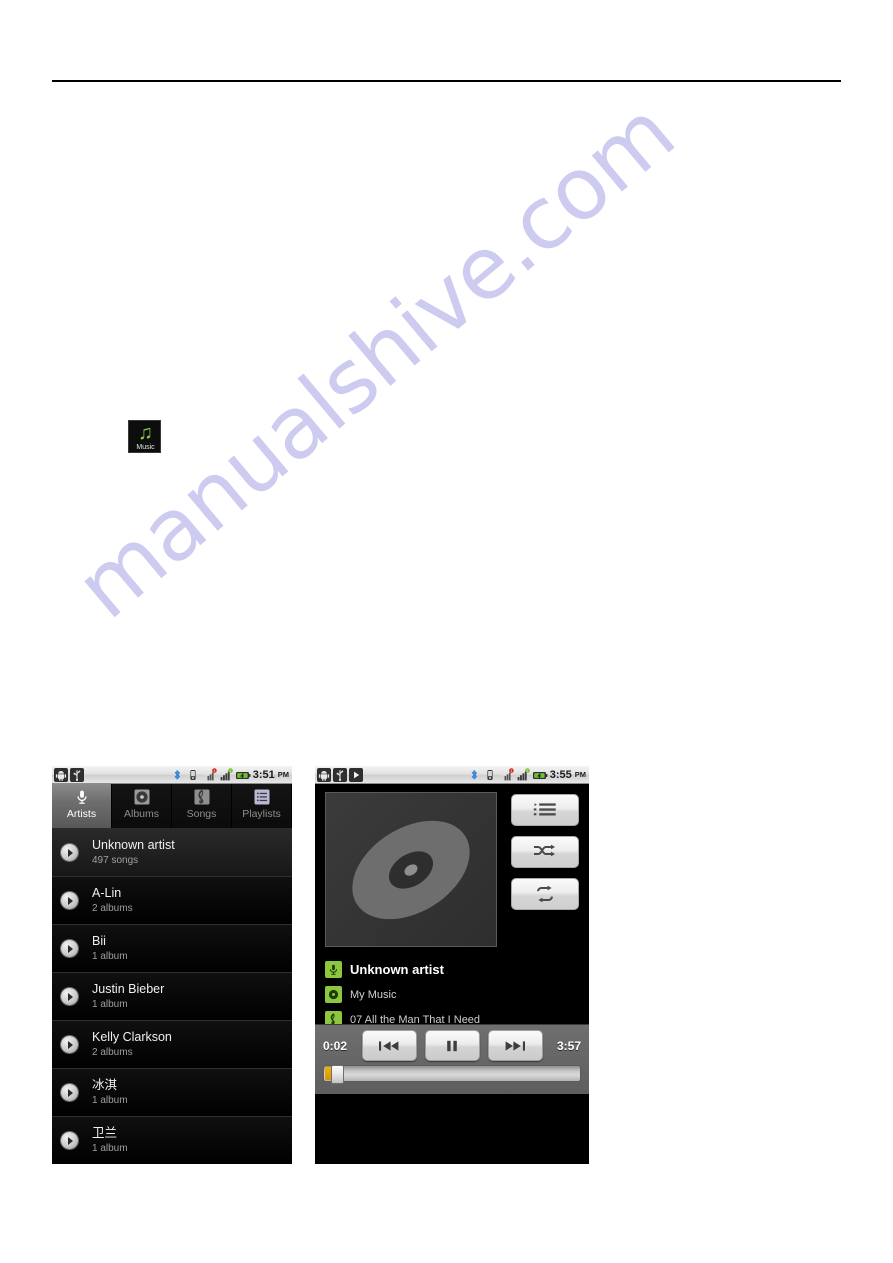 The image size is (893, 1263). I want to click on tab-songs: Songs, so click(202, 806).